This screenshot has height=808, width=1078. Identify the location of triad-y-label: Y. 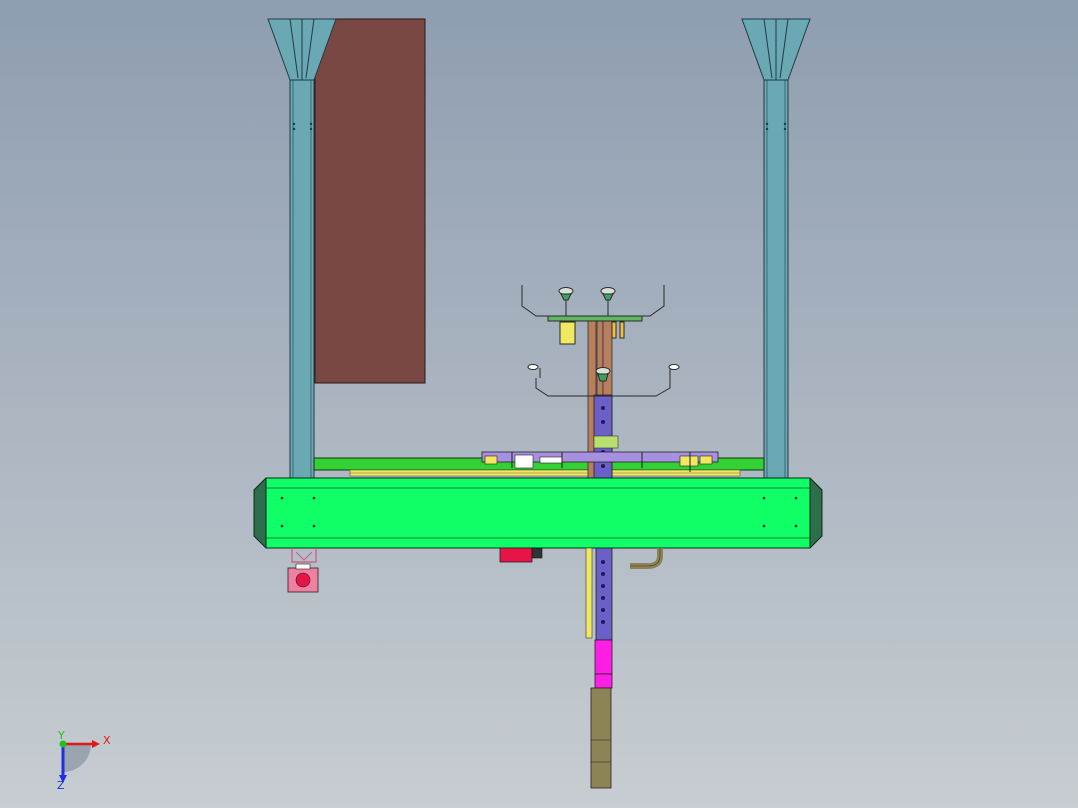
(61, 735).